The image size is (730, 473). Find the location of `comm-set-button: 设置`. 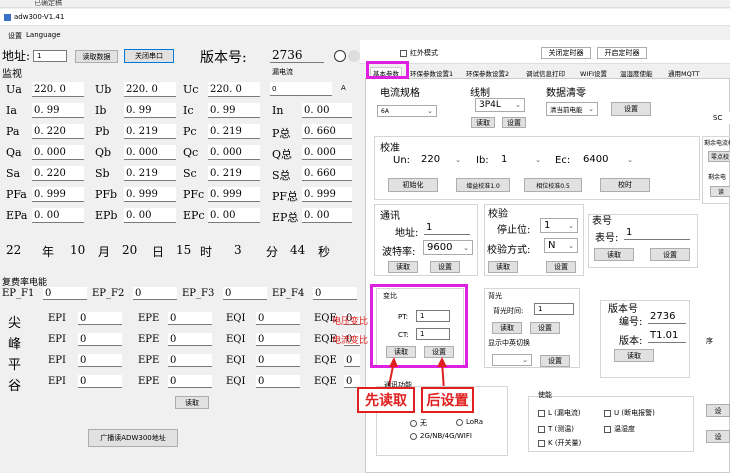

comm-set-button: 设置 is located at coordinates (445, 267).